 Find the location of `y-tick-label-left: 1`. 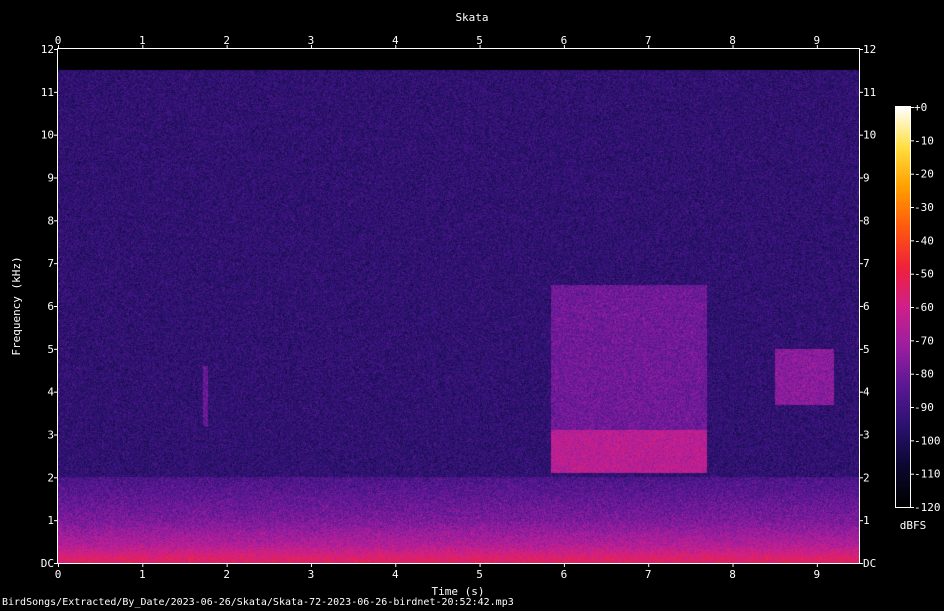

y-tick-label-left: 1 is located at coordinates (50, 520).